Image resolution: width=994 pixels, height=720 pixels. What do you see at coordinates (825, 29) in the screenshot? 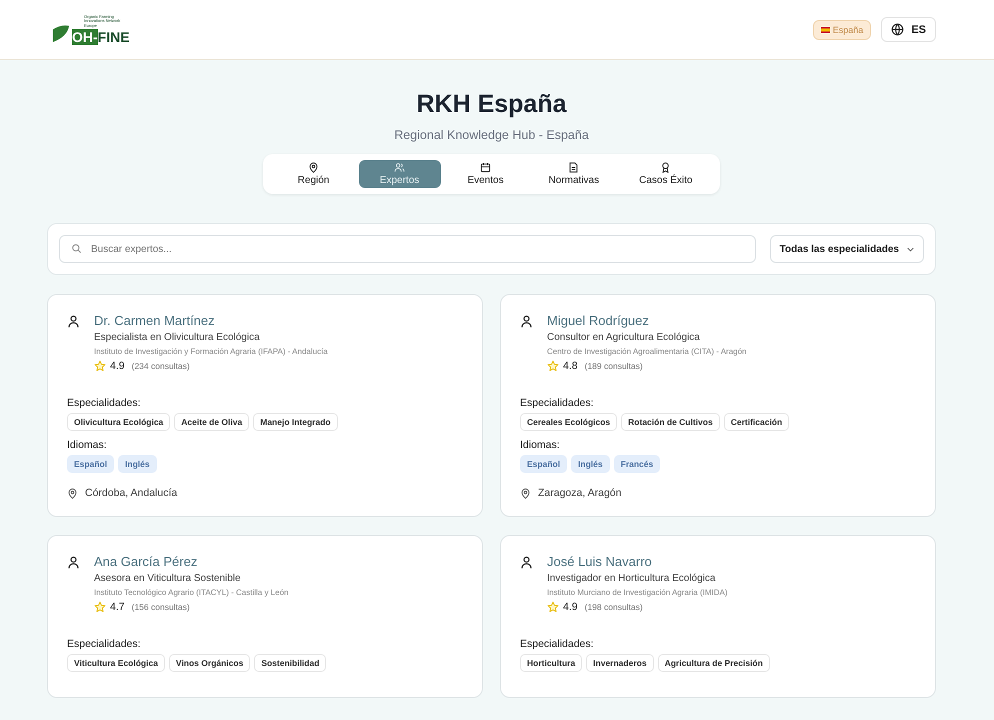
I see `flag-icon` at bounding box center [825, 29].